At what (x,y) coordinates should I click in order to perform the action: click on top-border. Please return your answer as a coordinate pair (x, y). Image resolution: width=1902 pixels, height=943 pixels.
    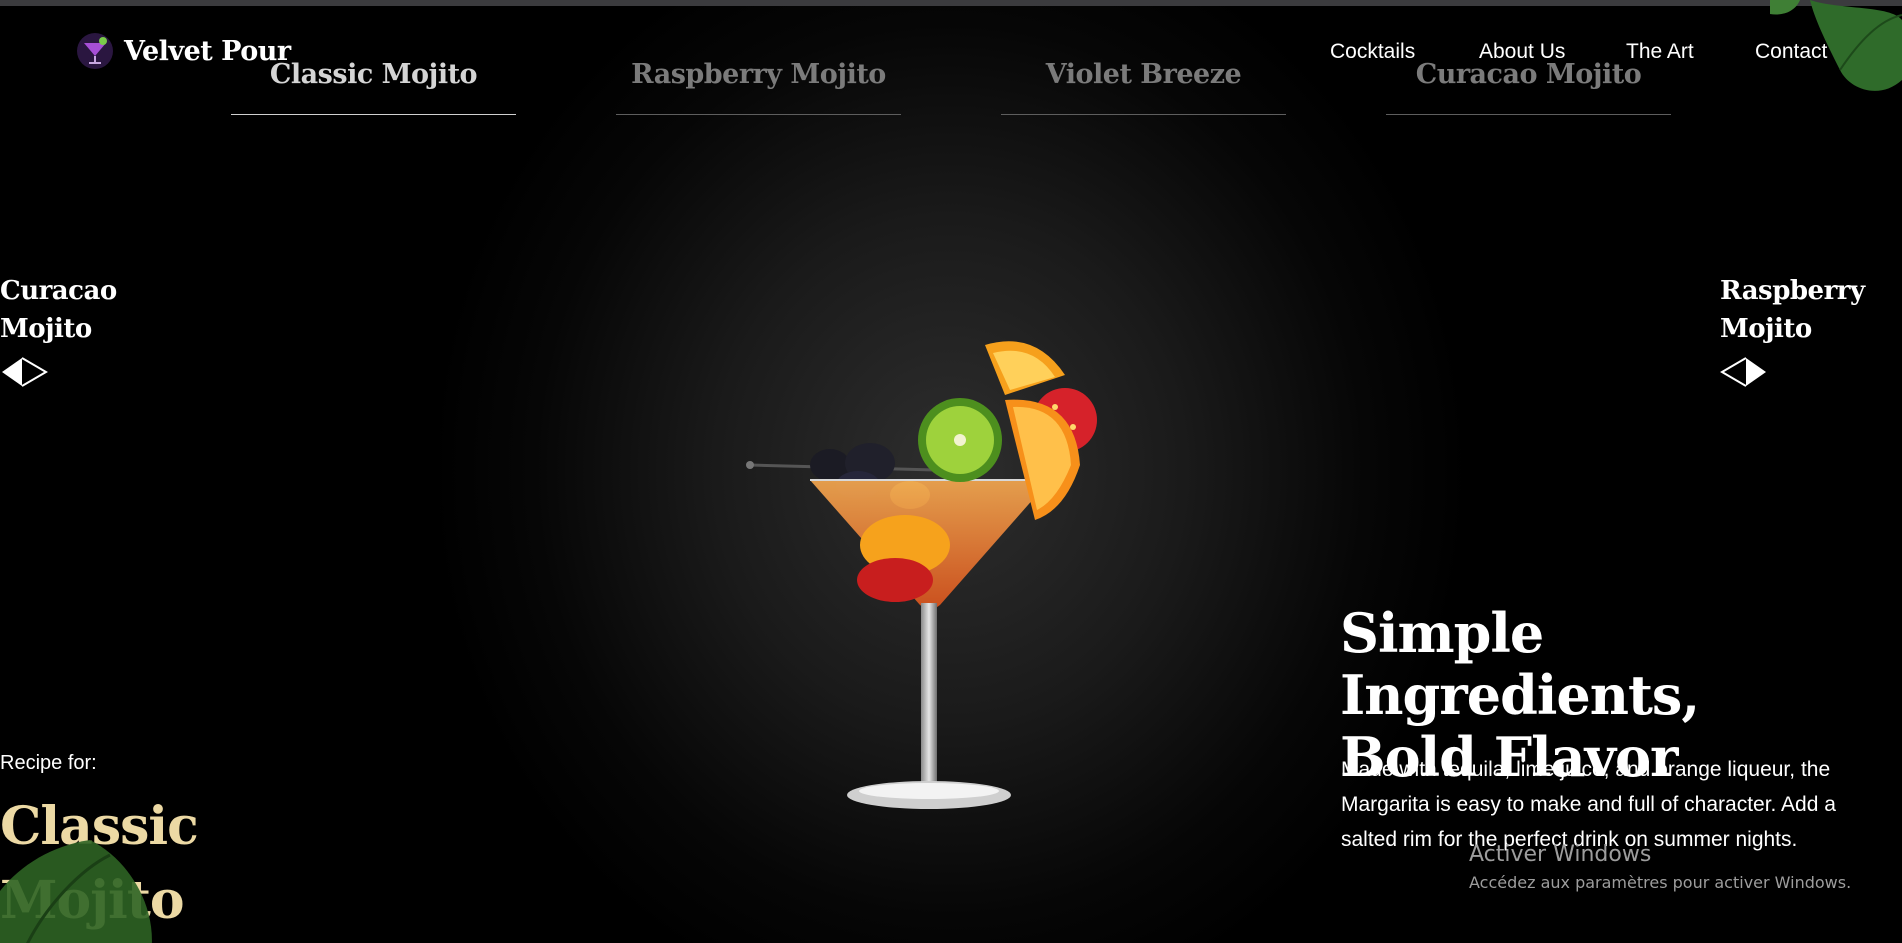
    Looking at the image, I should click on (951, 3).